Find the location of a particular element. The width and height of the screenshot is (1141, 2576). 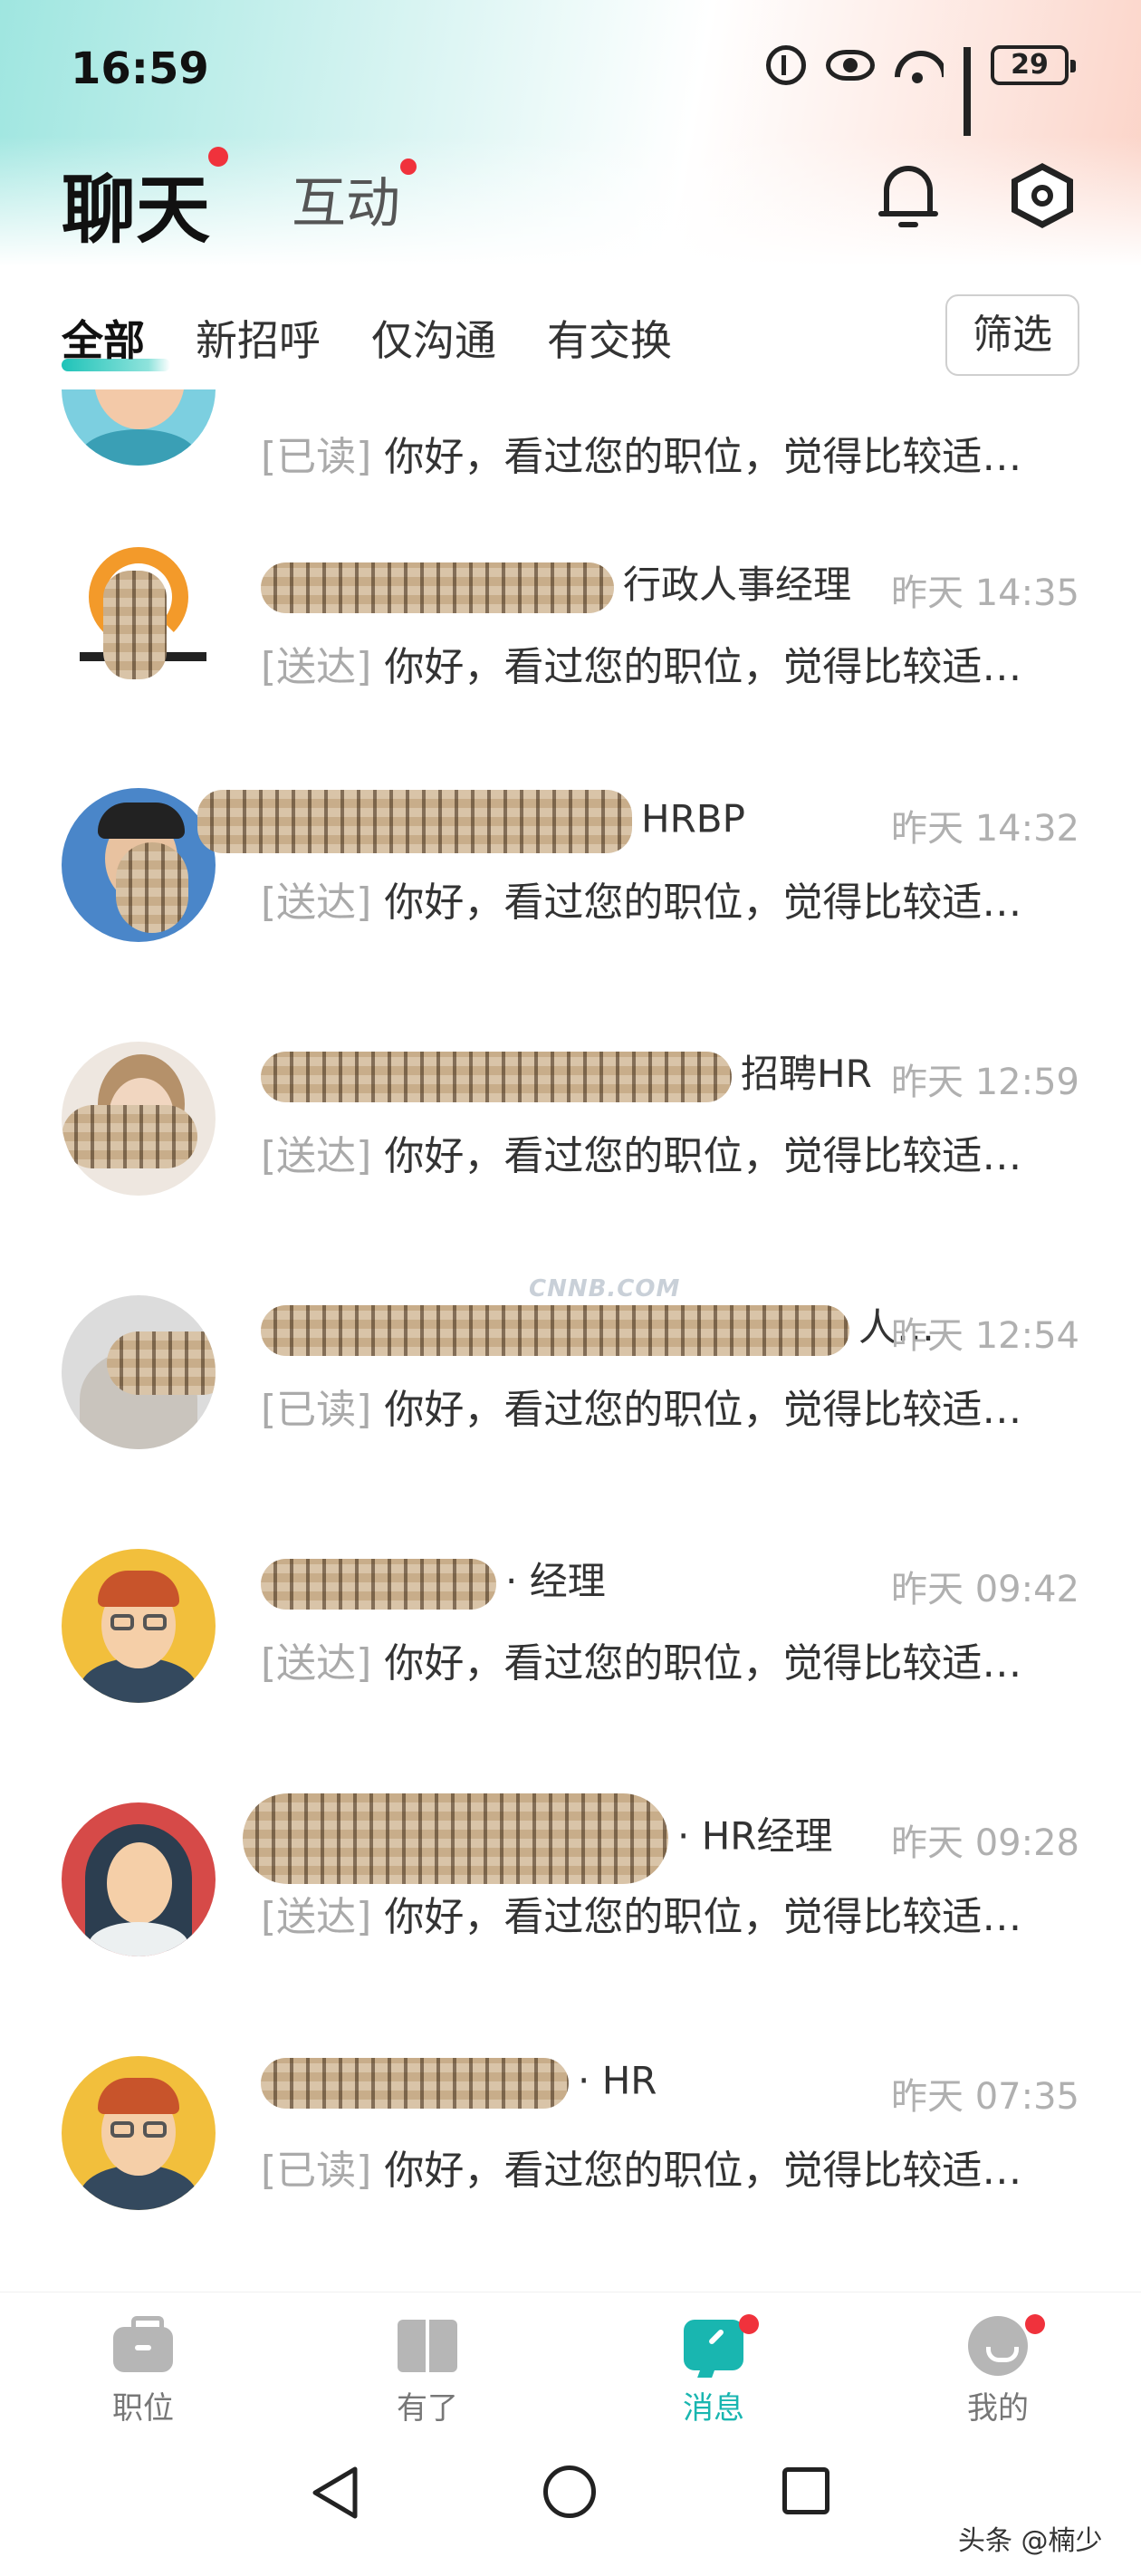

title-row: 聊天 互动 is located at coordinates (570, 195).